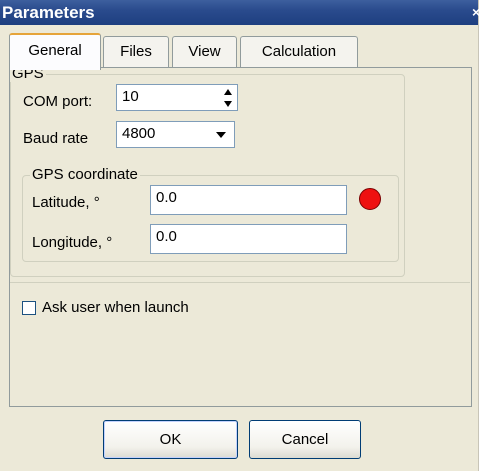 The height and width of the screenshot is (471, 486). I want to click on longitude-input: 0.0, so click(248, 239).